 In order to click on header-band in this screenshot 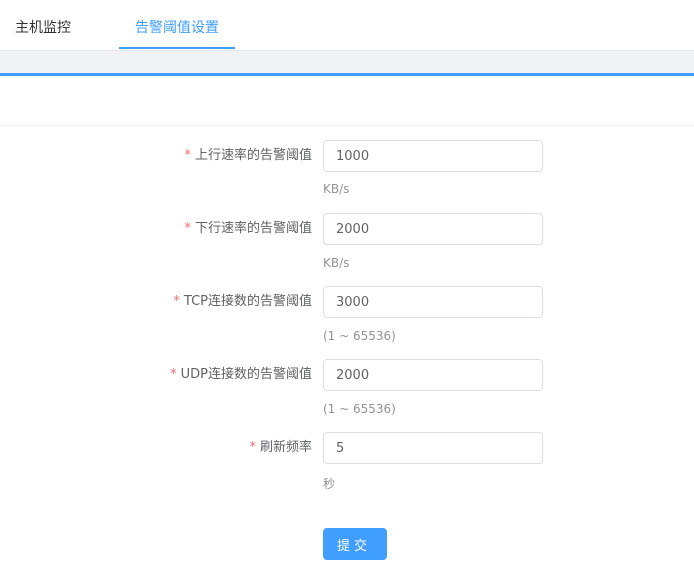, I will do `click(347, 62)`.